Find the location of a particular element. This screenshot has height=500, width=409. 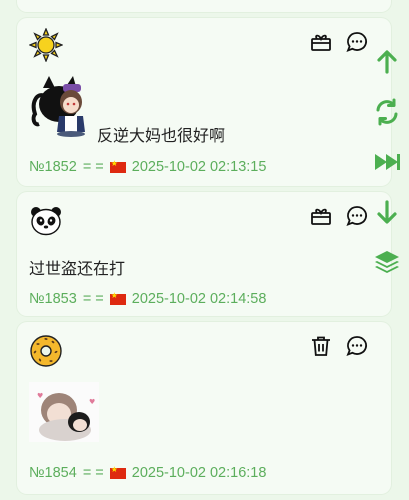

post-meta: №1854 = = 2025-10-02 02:16:18 is located at coordinates (148, 473).